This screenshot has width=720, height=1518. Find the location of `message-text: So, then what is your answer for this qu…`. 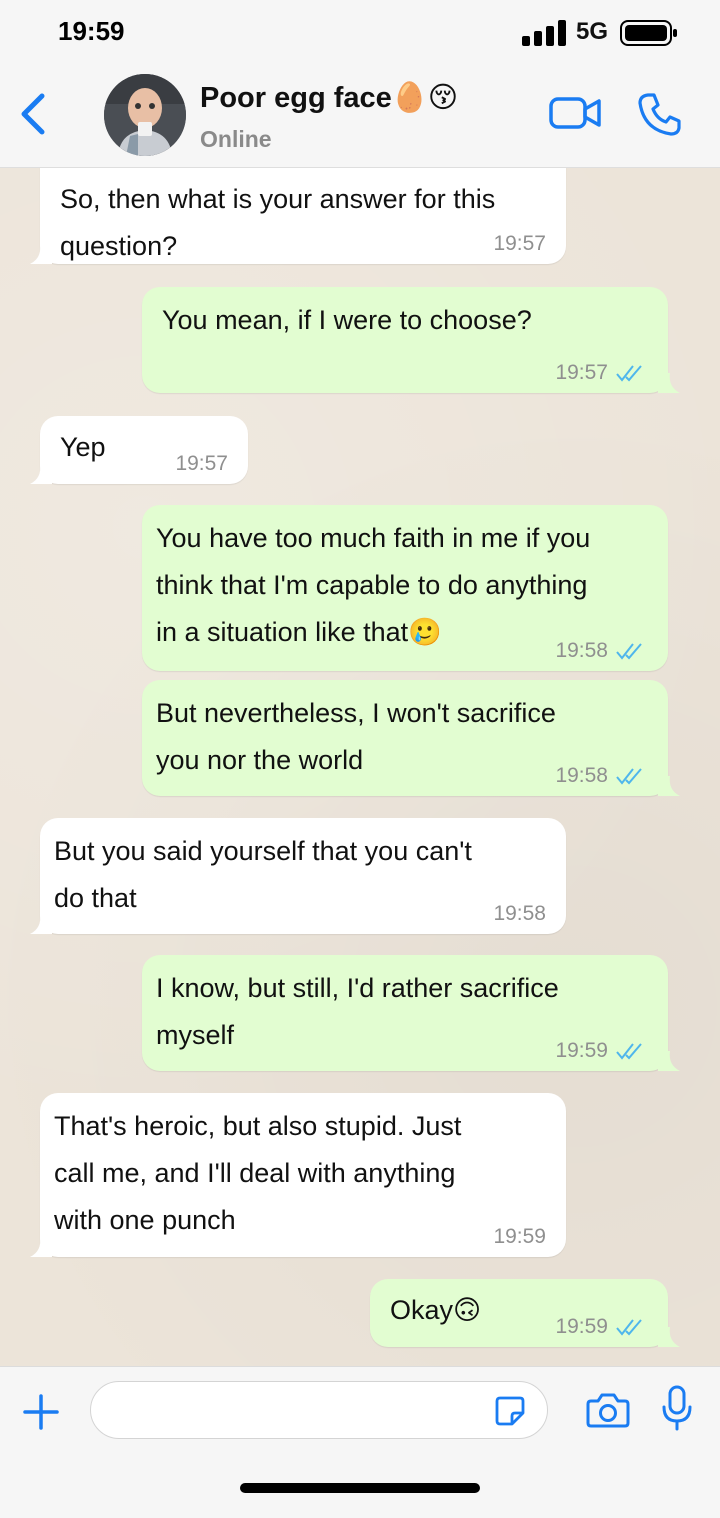

message-text: So, then what is your answer for this qu… is located at coordinates (278, 222).